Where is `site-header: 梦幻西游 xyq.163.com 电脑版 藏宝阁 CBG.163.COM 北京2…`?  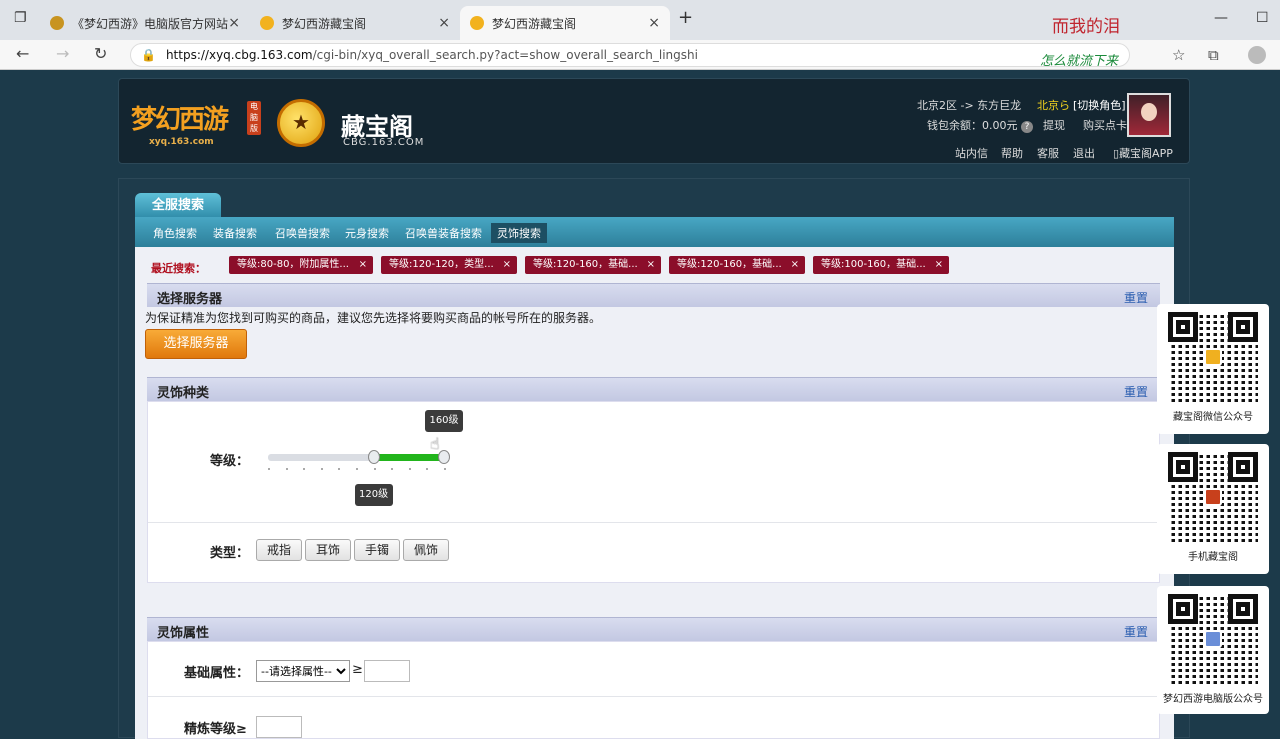
site-header: 梦幻西游 xyq.163.com 电脑版 藏宝阁 CBG.163.COM 北京2… is located at coordinates (654, 121).